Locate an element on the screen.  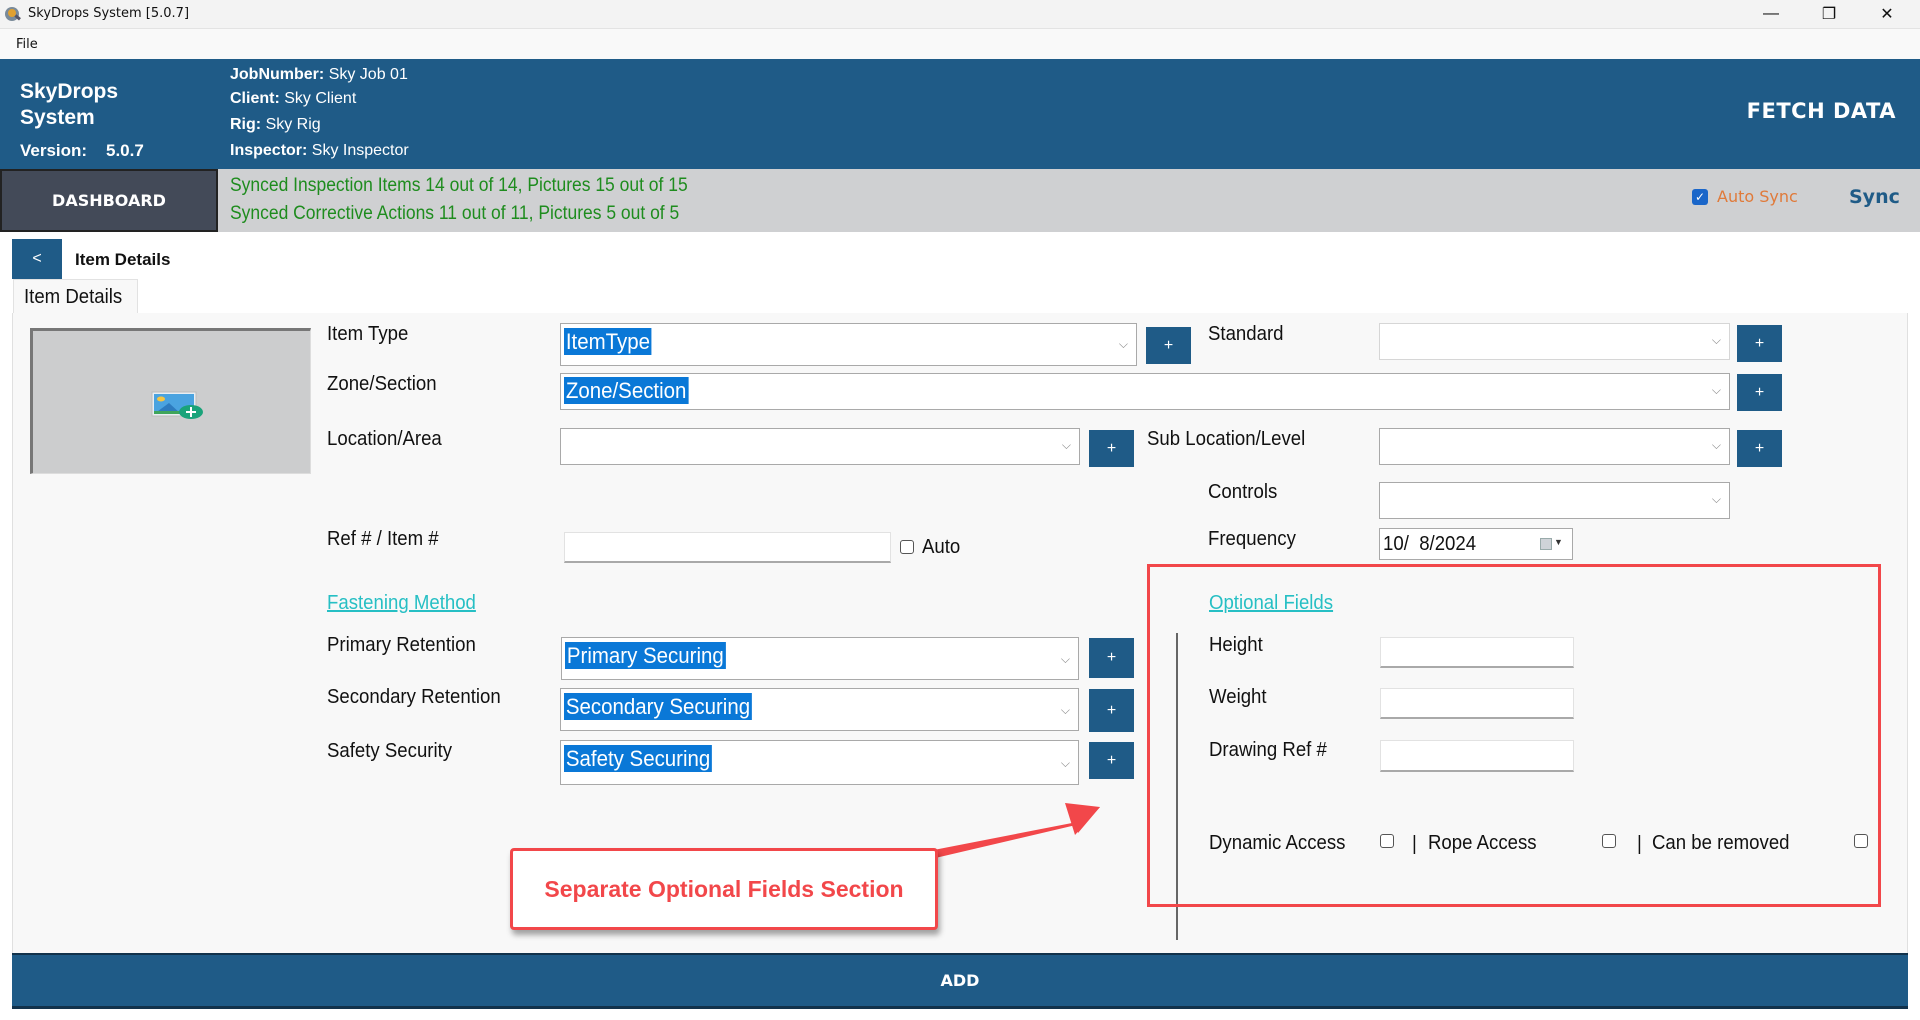
can-be-removed-label: Can be removed is located at coordinates (1721, 843).